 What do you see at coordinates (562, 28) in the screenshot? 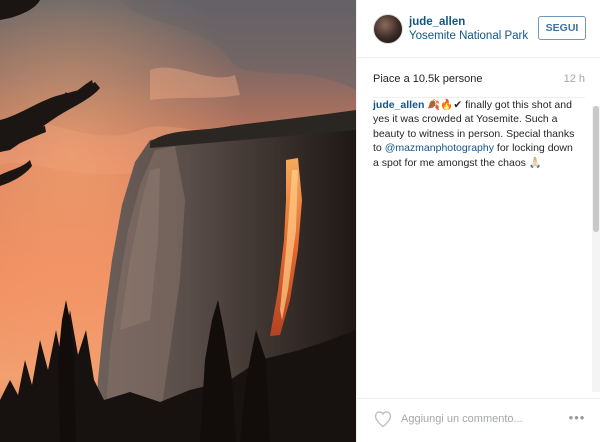
I see `follow-button: SEGUI` at bounding box center [562, 28].